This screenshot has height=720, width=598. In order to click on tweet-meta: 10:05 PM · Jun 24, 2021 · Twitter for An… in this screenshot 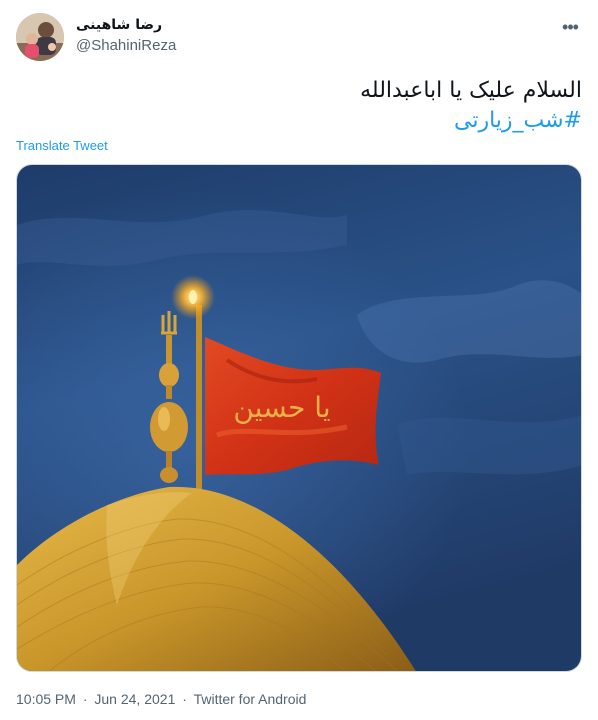, I will do `click(161, 699)`.